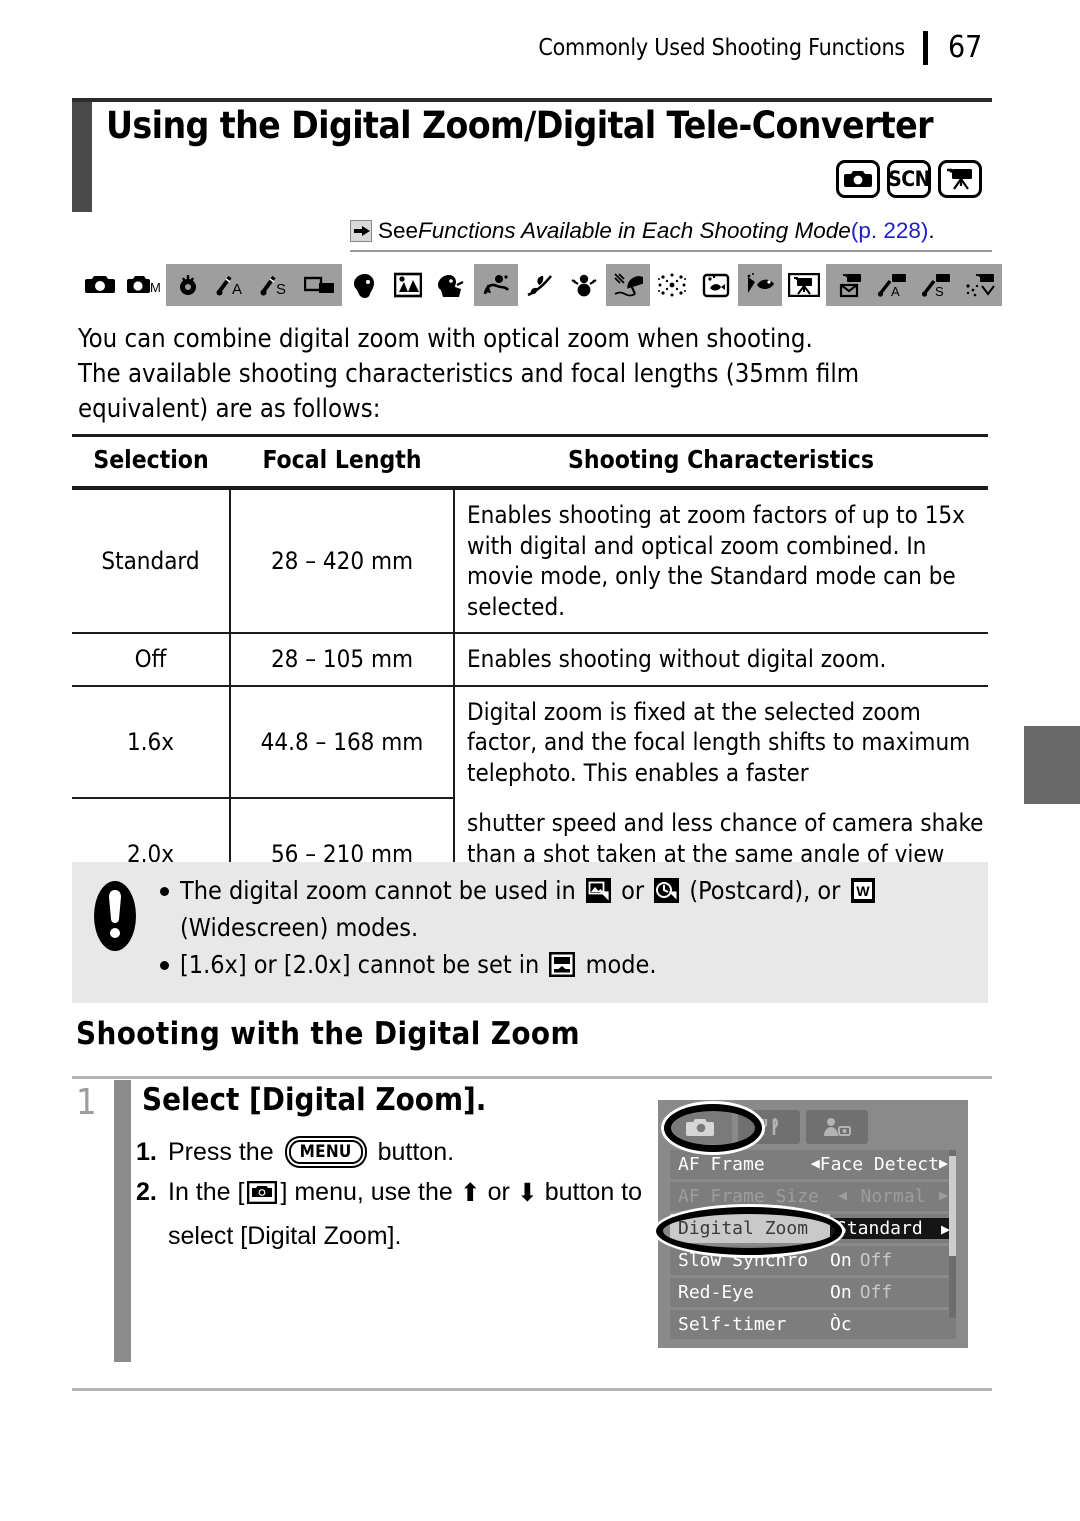 This screenshot has width=1080, height=1521. What do you see at coordinates (667, 894) in the screenshot?
I see `postcard-mode-icon` at bounding box center [667, 894].